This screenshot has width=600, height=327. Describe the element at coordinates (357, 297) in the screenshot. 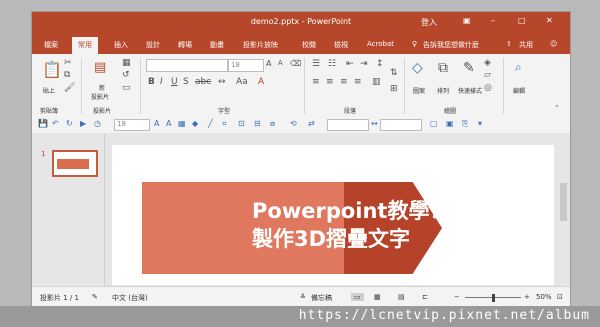

I see `normal-view-icon: ▭` at that location.